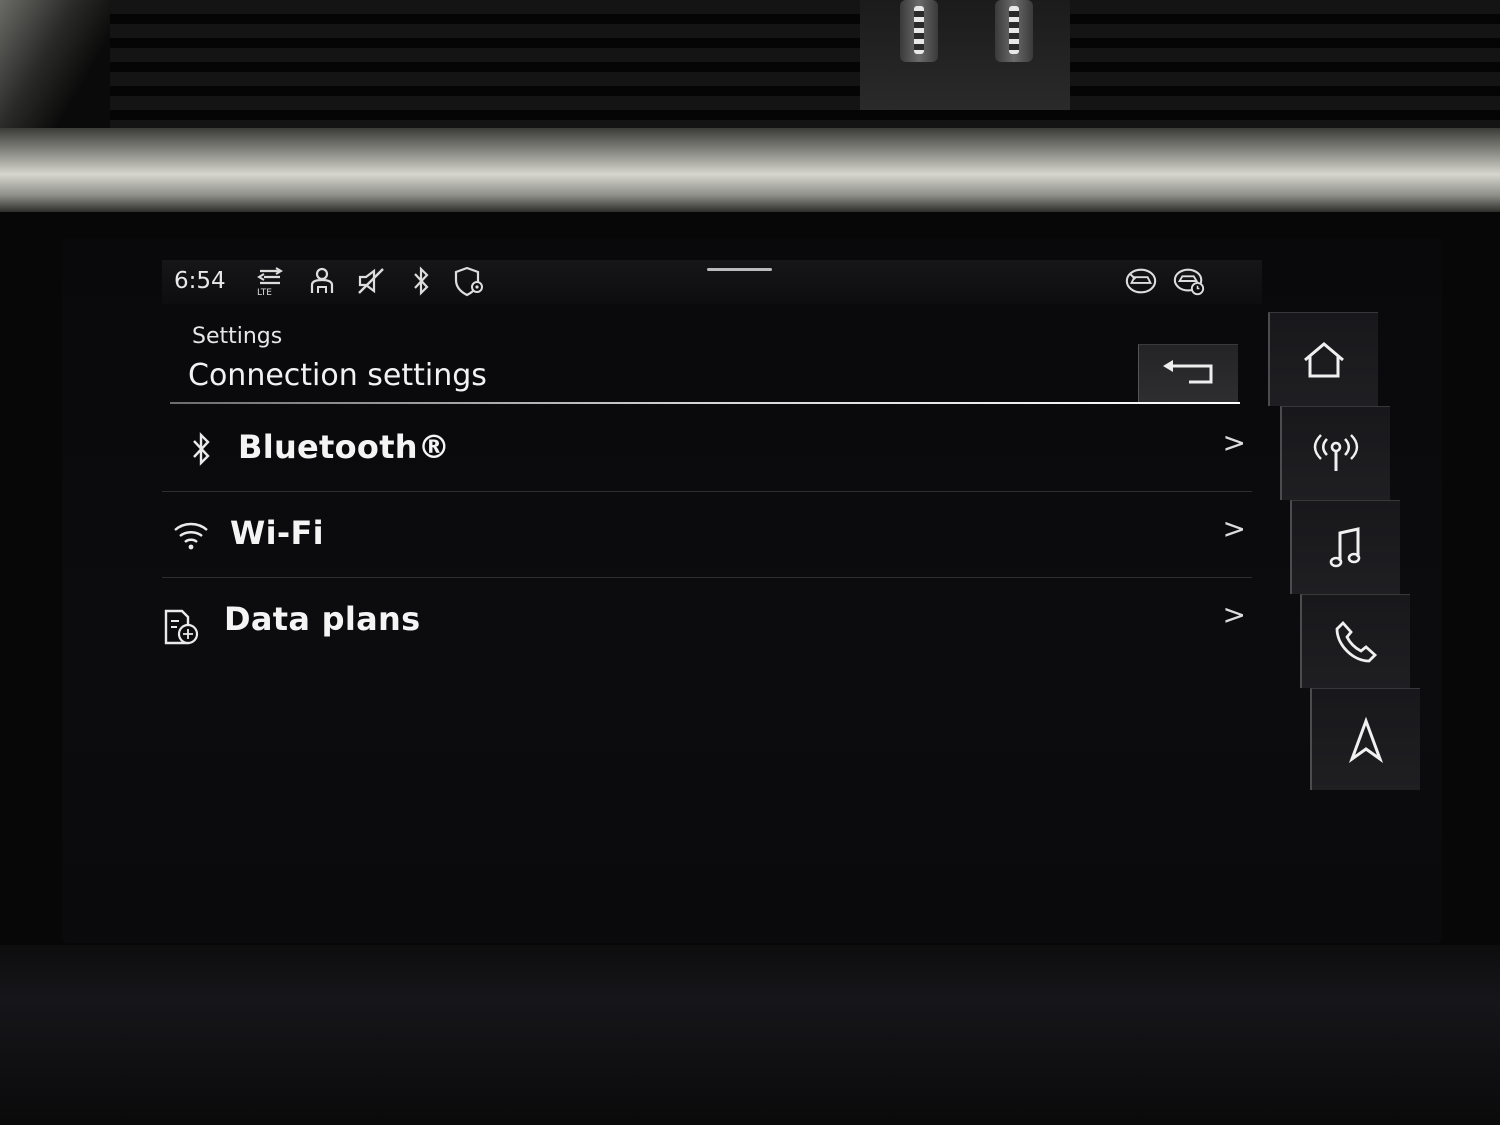 Image resolution: width=1500 pixels, height=1125 pixels. I want to click on wifi-icon, so click(191, 535).